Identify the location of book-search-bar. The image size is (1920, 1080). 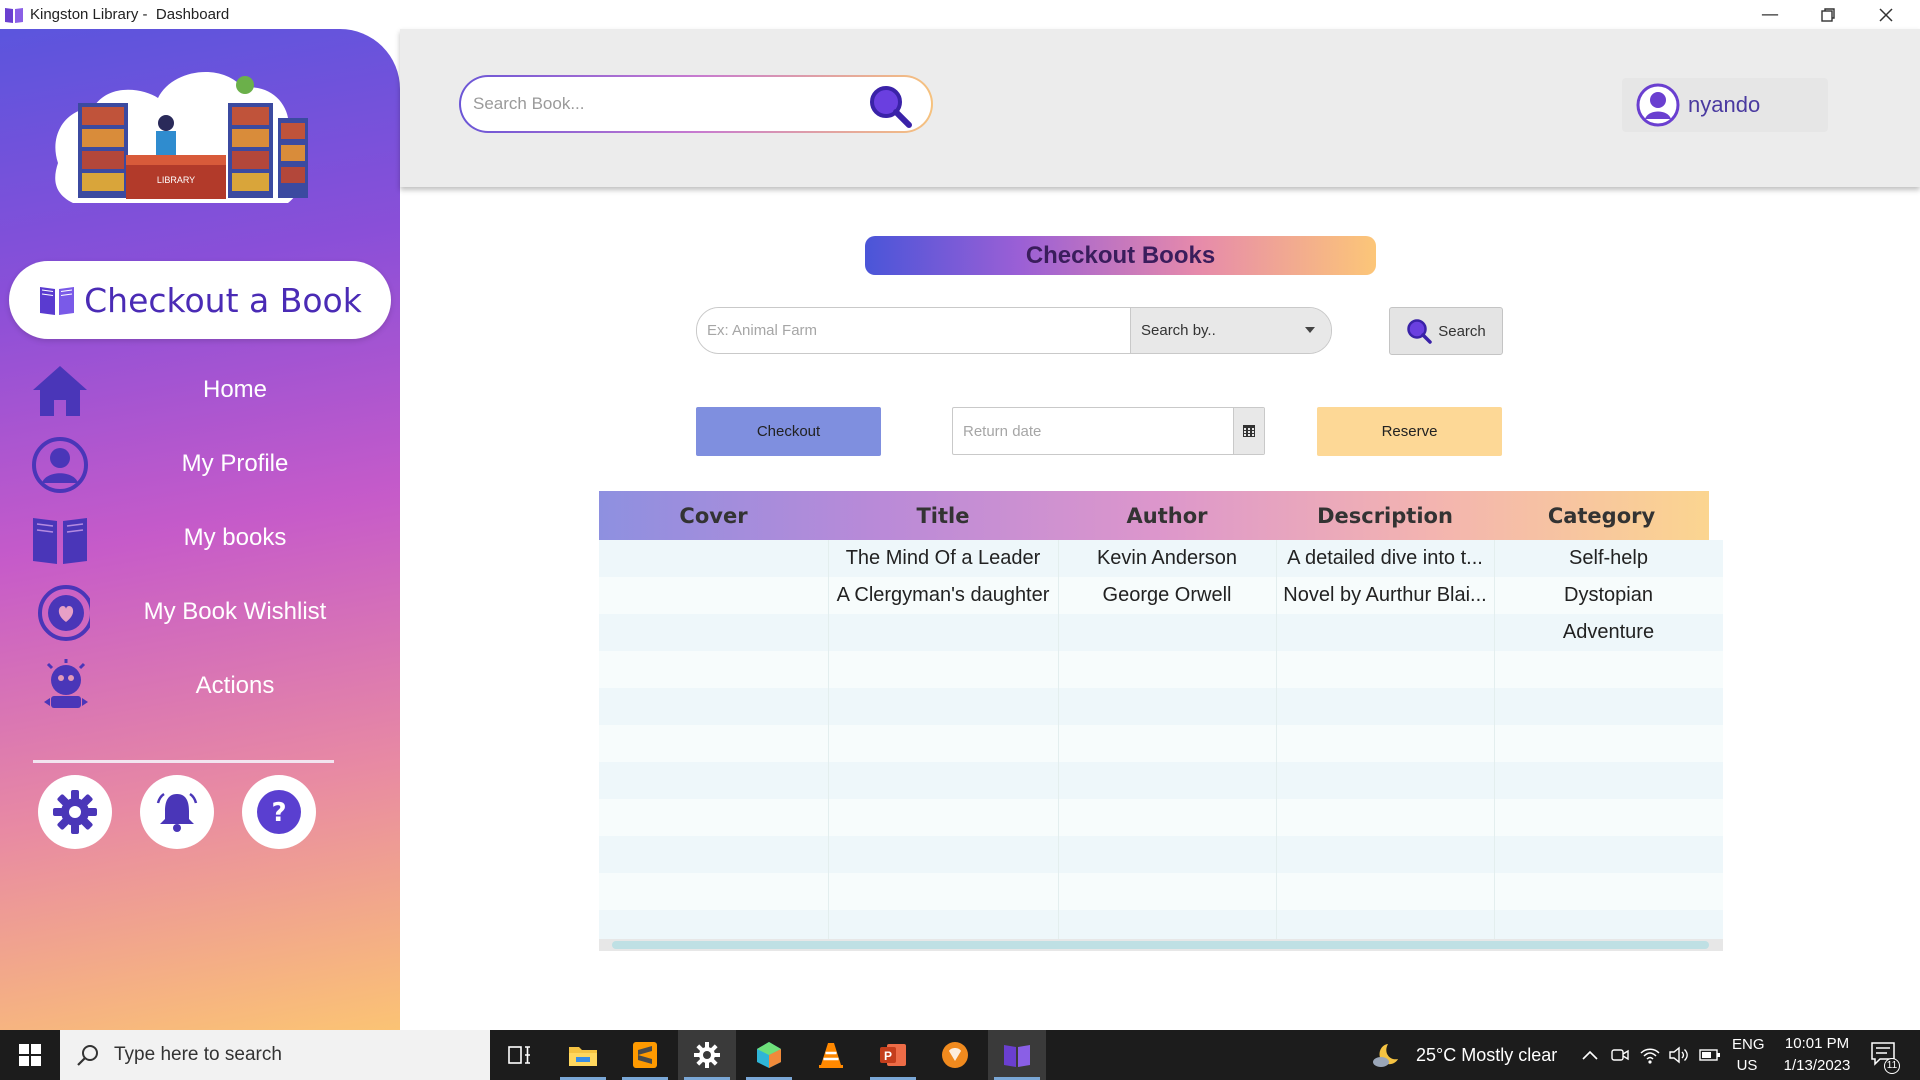
(696, 104).